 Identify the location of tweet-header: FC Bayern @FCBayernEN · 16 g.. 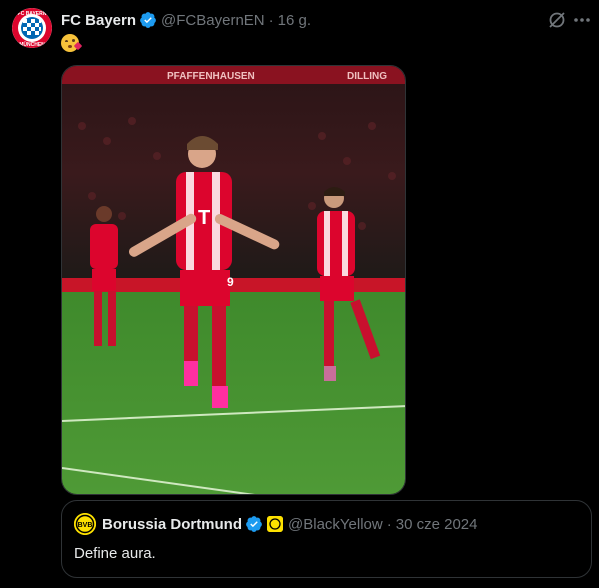
(186, 20).